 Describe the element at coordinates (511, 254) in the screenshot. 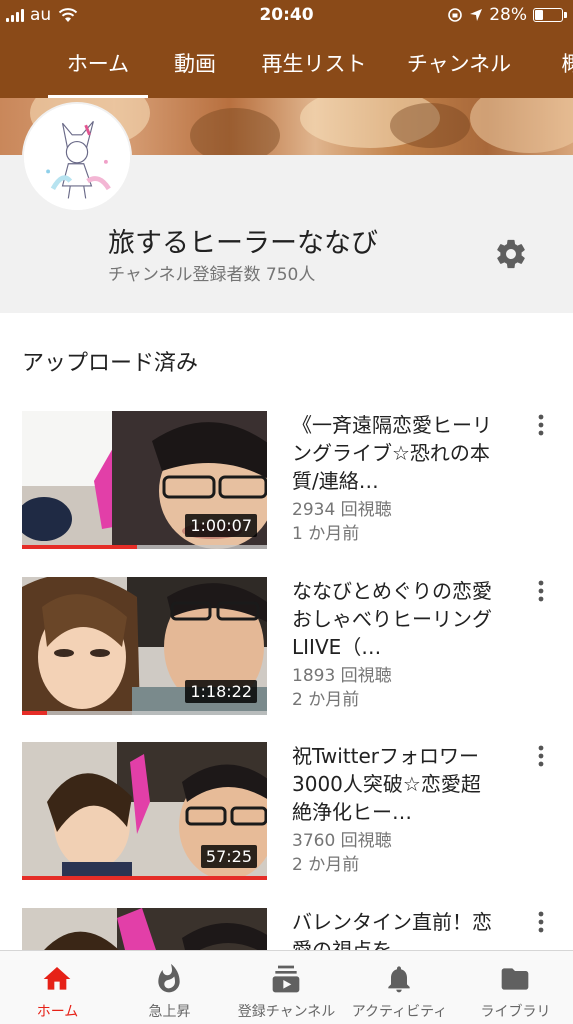

I see `settings-gear-icon` at that location.